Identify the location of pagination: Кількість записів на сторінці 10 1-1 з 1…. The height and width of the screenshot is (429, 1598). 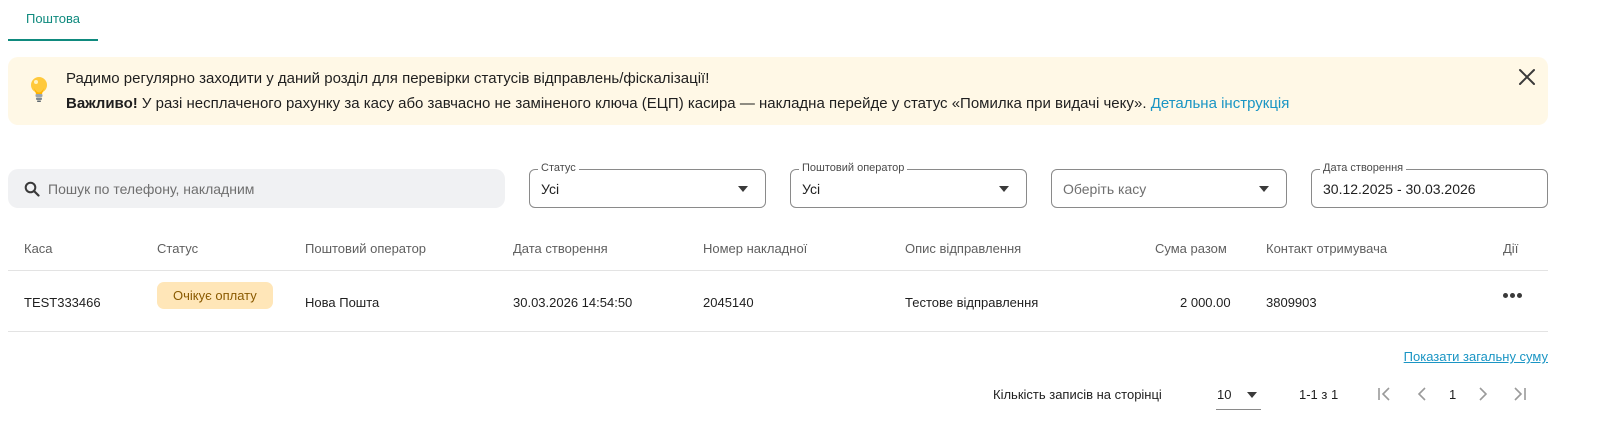
(799, 395).